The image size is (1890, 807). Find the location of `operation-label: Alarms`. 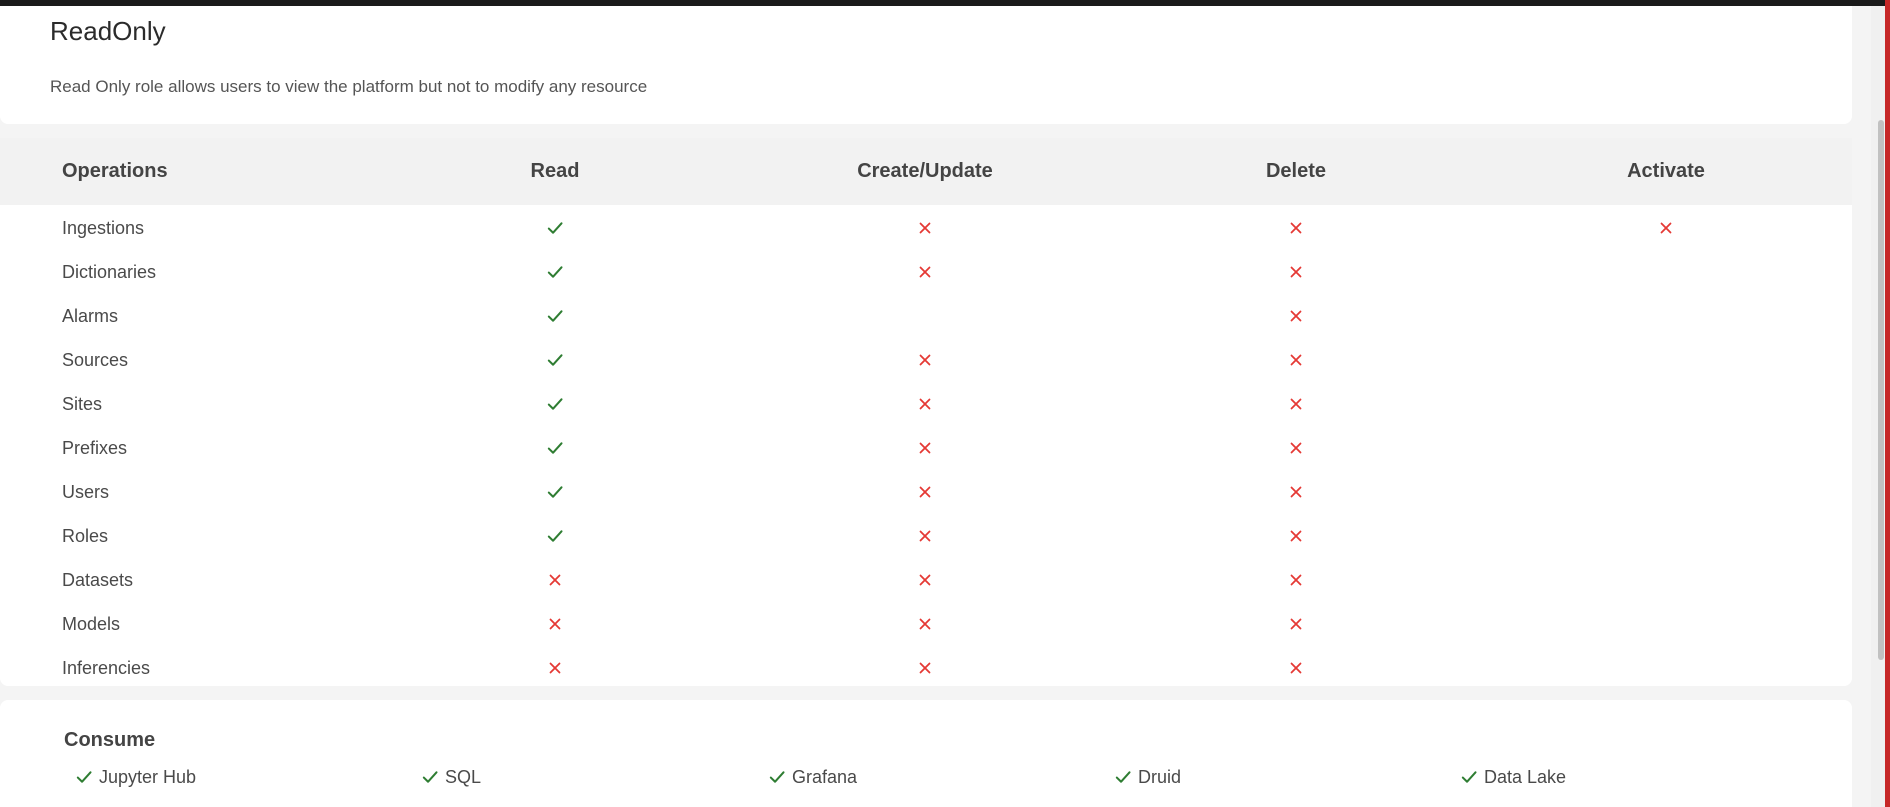

operation-label: Alarms is located at coordinates (90, 316).